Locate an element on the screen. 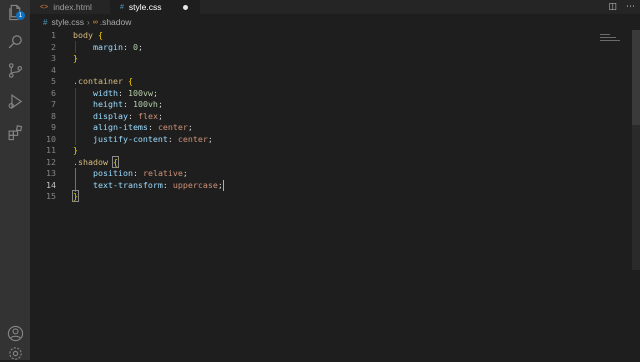 Image resolution: width=640 pixels, height=362 pixels. code-line: 11} is located at coordinates (320, 151).